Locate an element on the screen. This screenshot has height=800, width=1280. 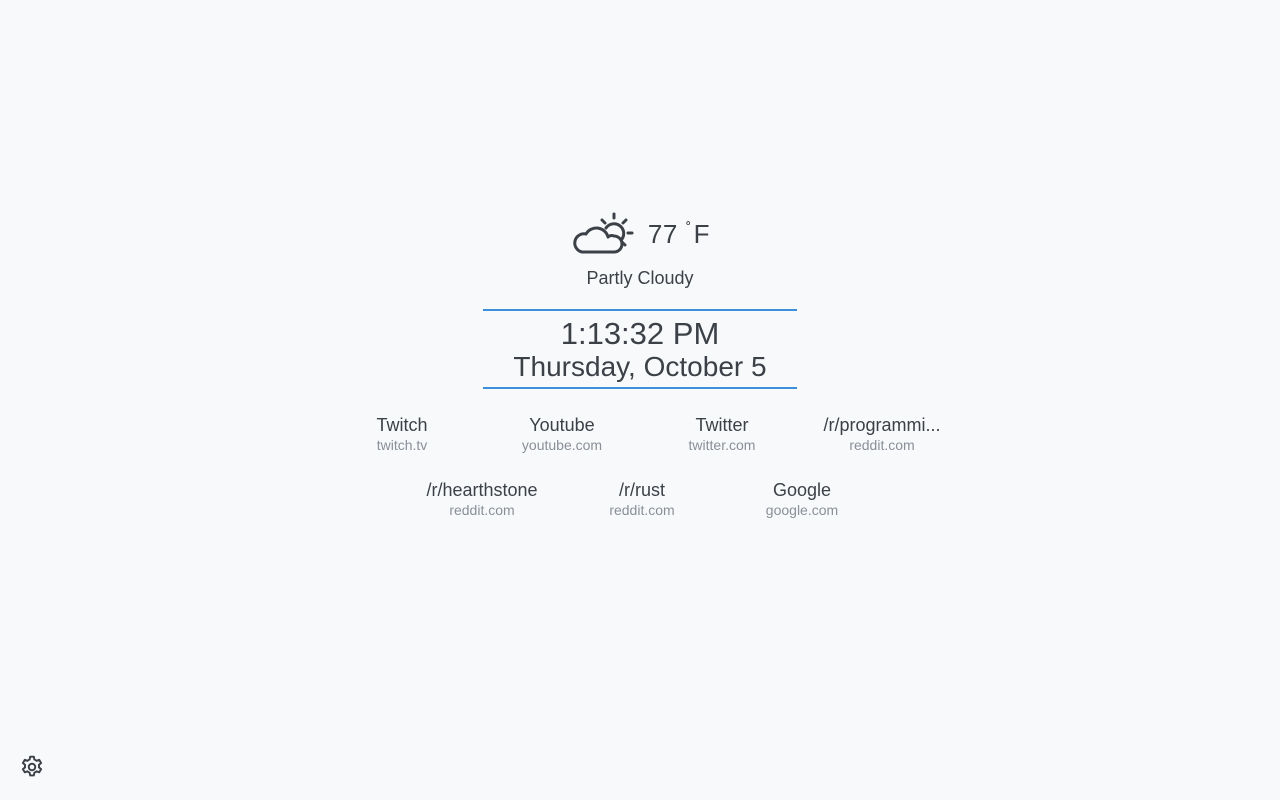
shortcut-twitch: Twitch twitch.tv is located at coordinates (402, 434).